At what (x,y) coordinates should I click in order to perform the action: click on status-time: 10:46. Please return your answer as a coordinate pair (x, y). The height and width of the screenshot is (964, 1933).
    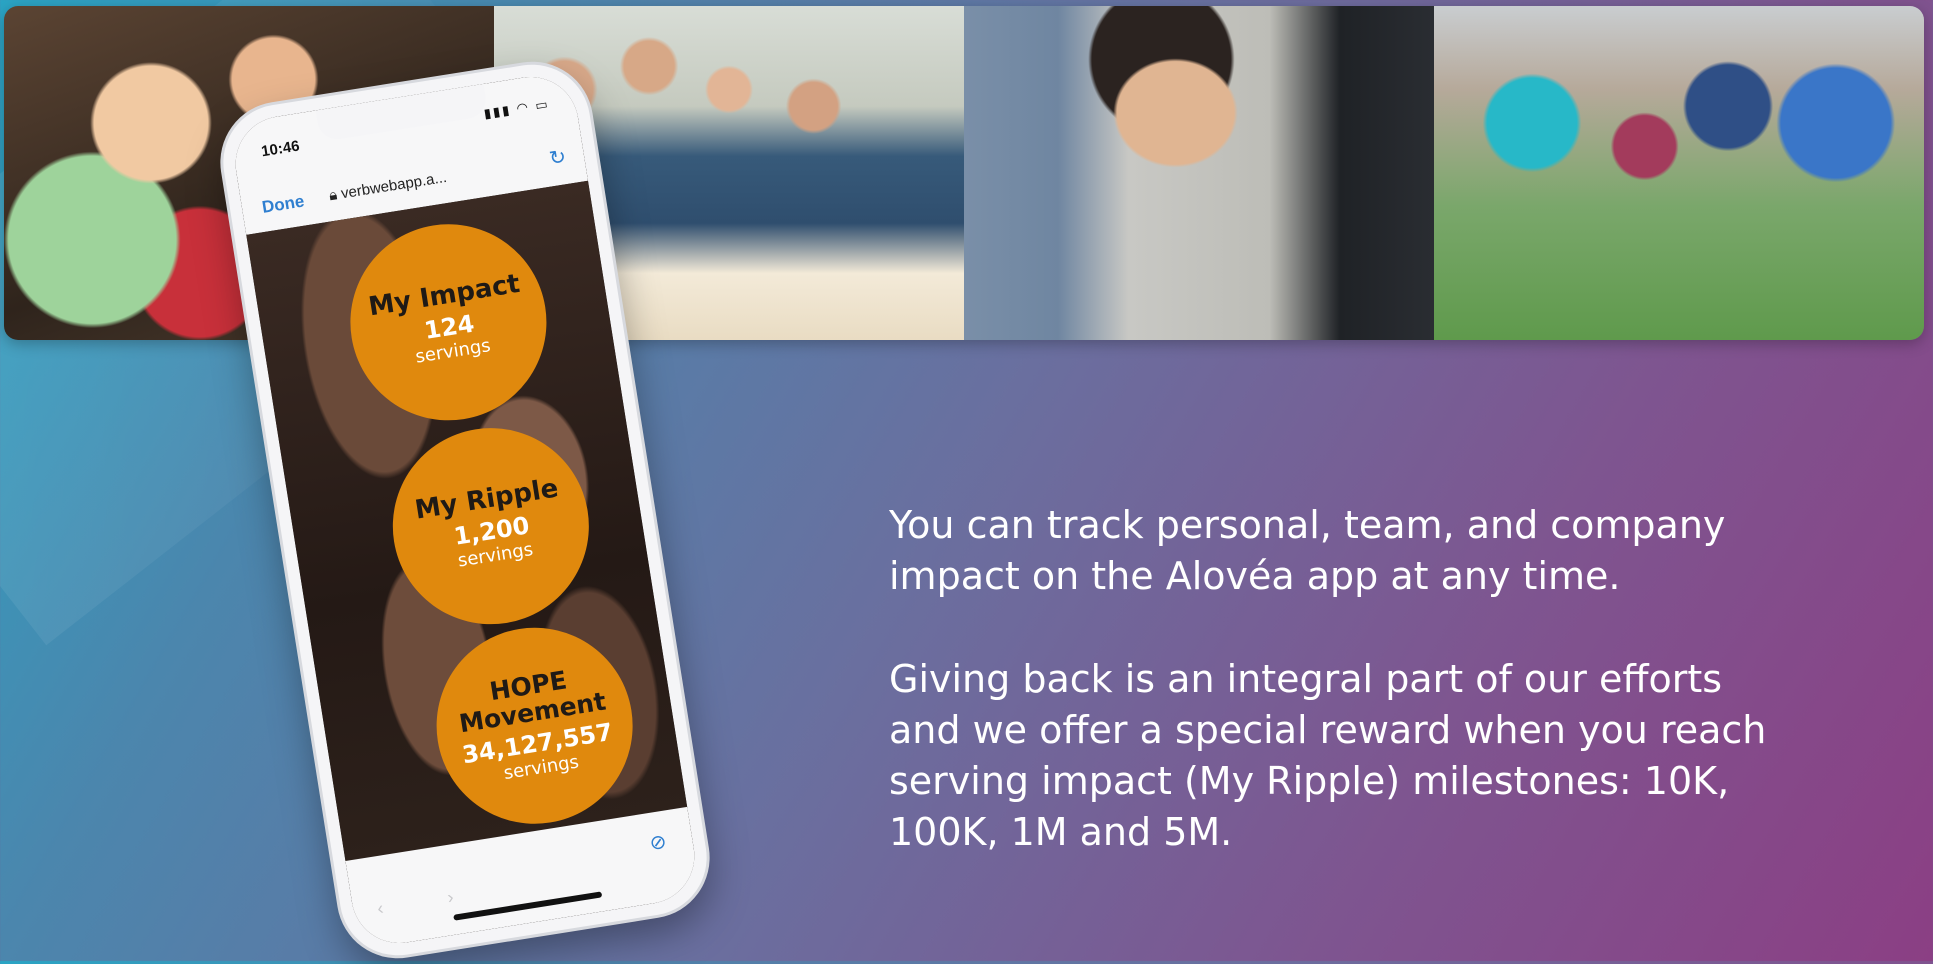
    Looking at the image, I should click on (280, 149).